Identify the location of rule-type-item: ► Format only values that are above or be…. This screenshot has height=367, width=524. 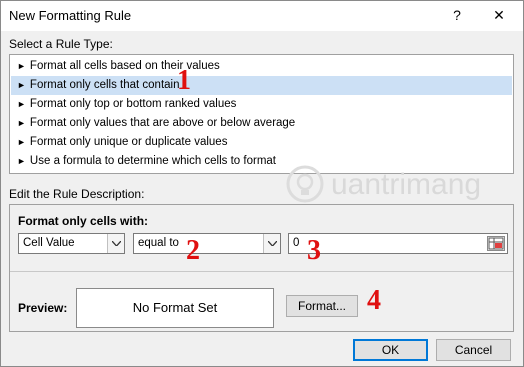
(261, 123).